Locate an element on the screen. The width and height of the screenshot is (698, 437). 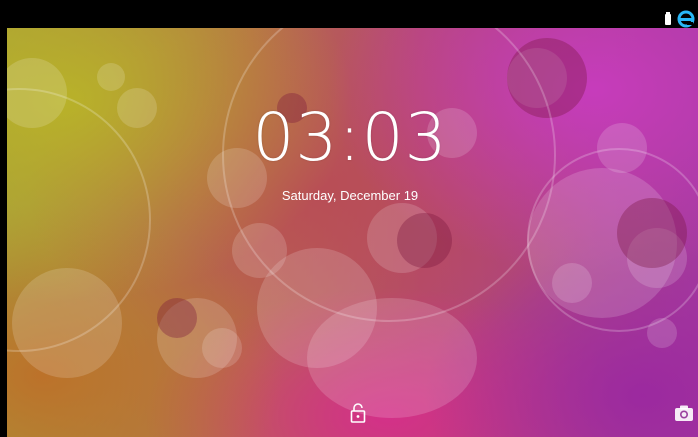
notification-account-icon is located at coordinates (686, 19).